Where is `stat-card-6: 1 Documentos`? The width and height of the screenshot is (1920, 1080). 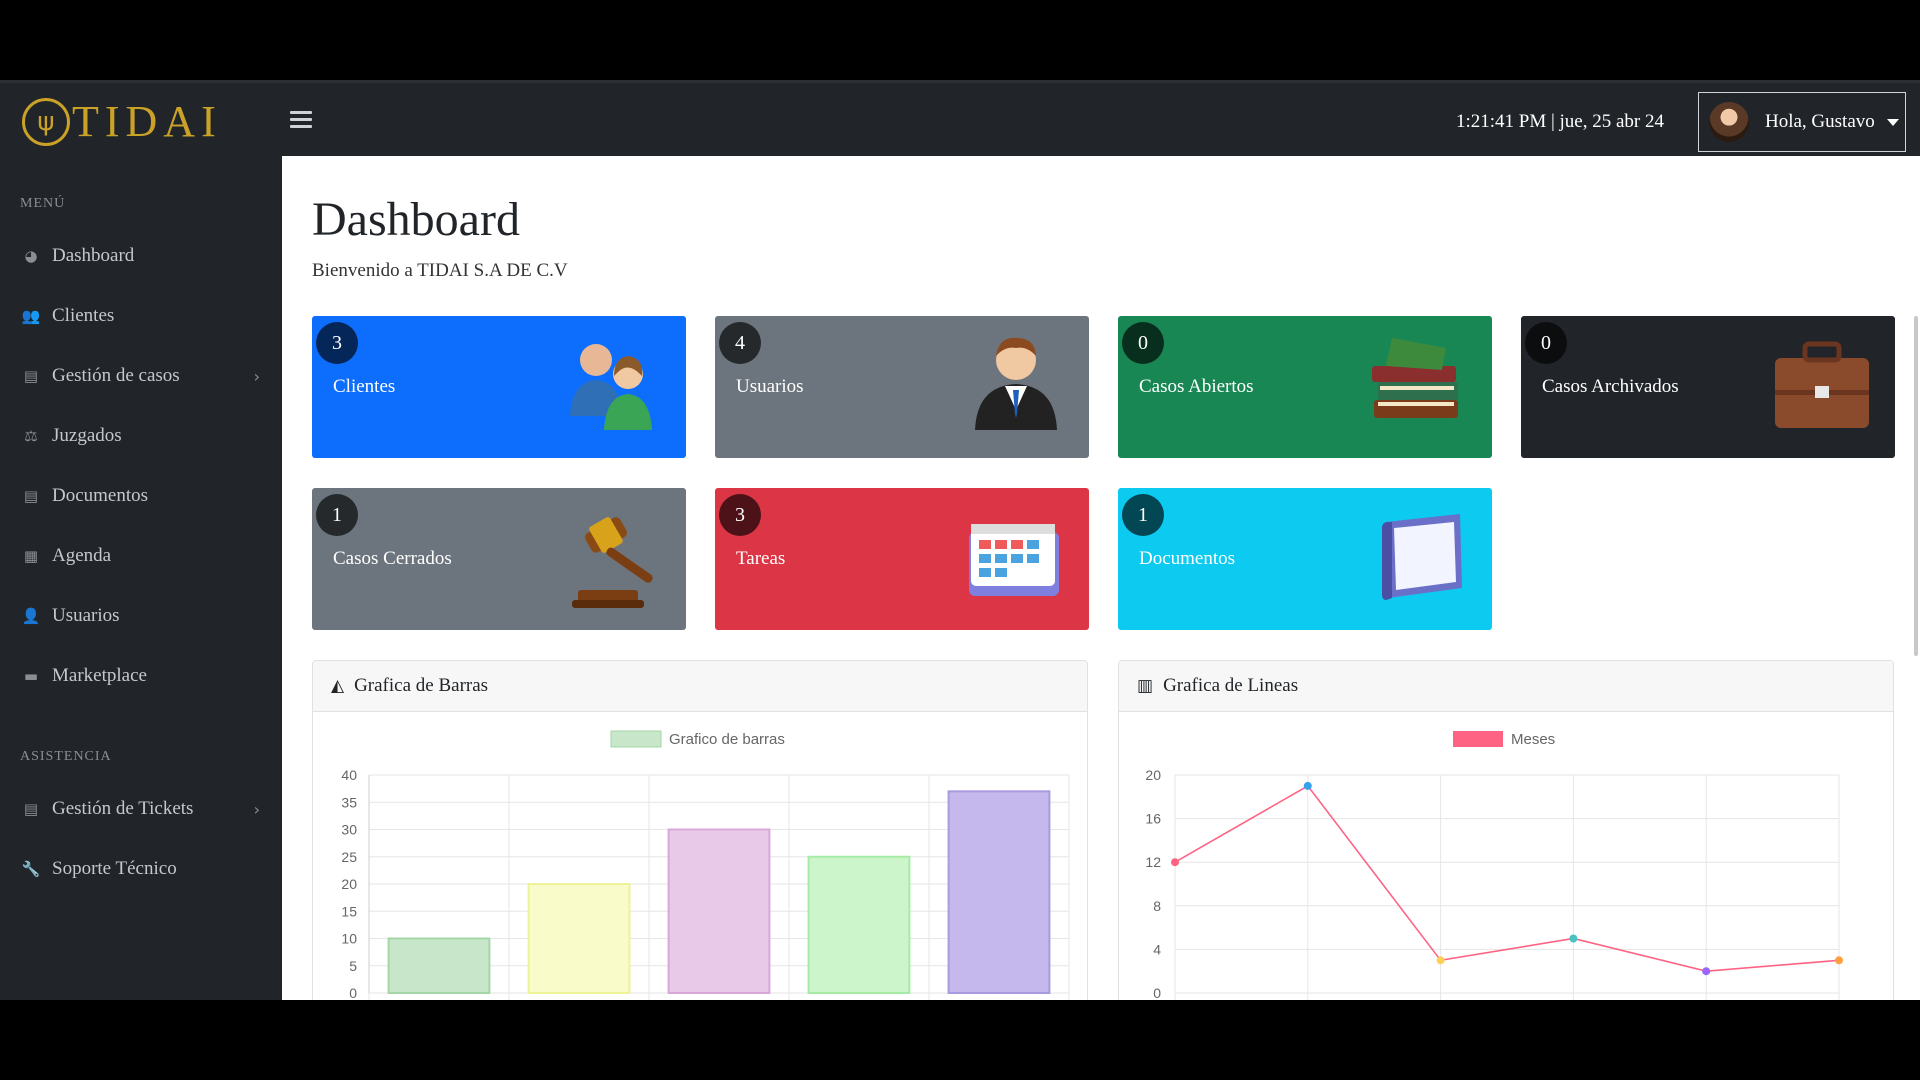
stat-card-6: 1 Documentos is located at coordinates (1305, 559).